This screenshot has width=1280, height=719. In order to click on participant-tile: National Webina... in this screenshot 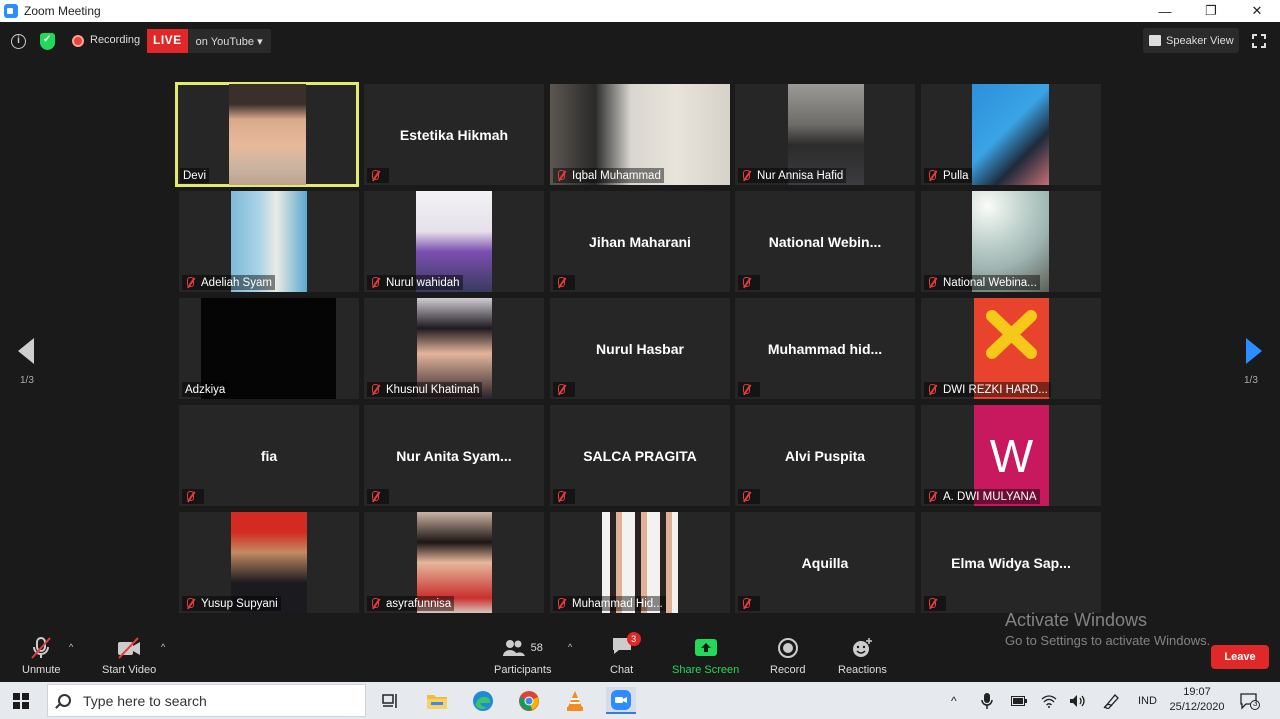, I will do `click(1011, 241)`.